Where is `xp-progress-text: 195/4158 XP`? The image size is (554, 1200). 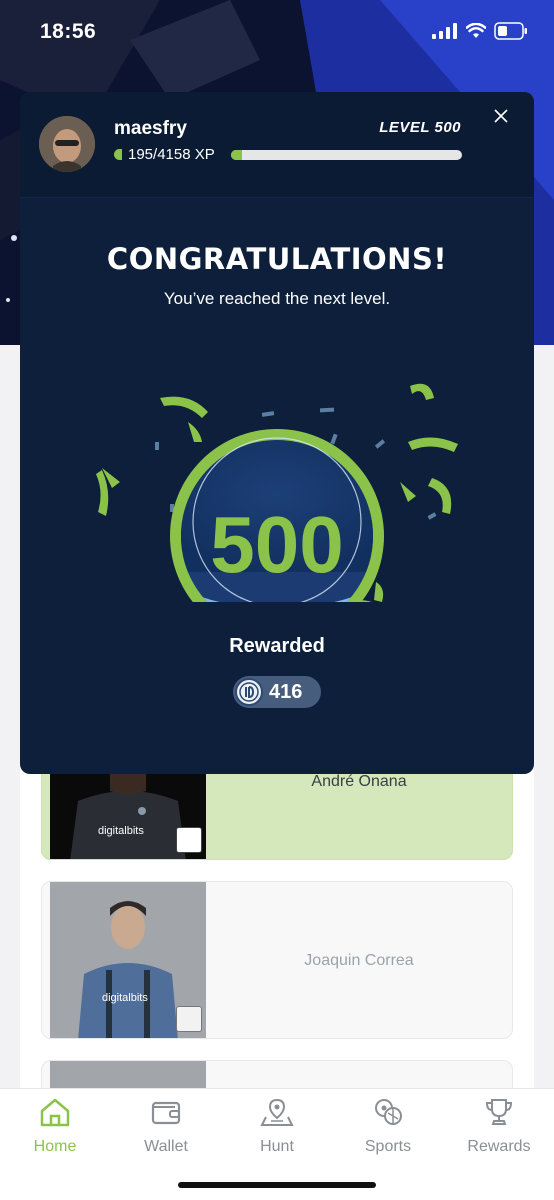 xp-progress-text: 195/4158 XP is located at coordinates (164, 154).